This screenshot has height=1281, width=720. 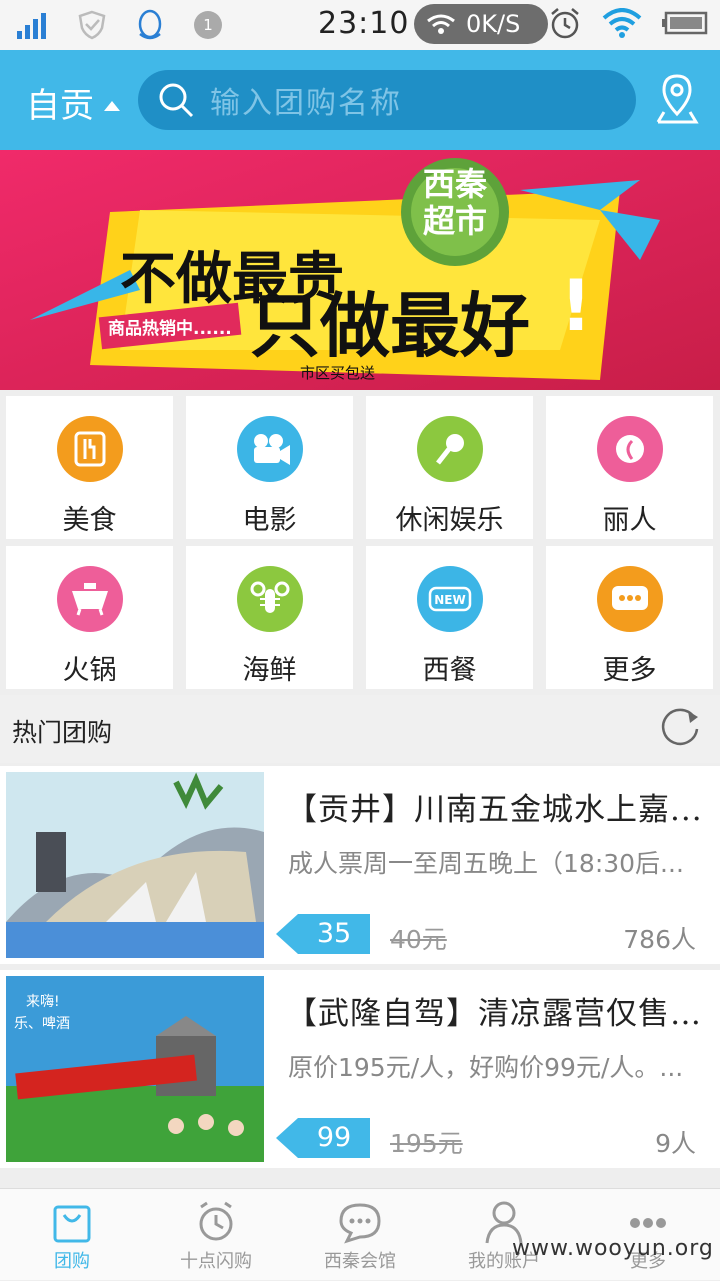 I want to click on category-beauty: 丽人, so click(x=629, y=467).